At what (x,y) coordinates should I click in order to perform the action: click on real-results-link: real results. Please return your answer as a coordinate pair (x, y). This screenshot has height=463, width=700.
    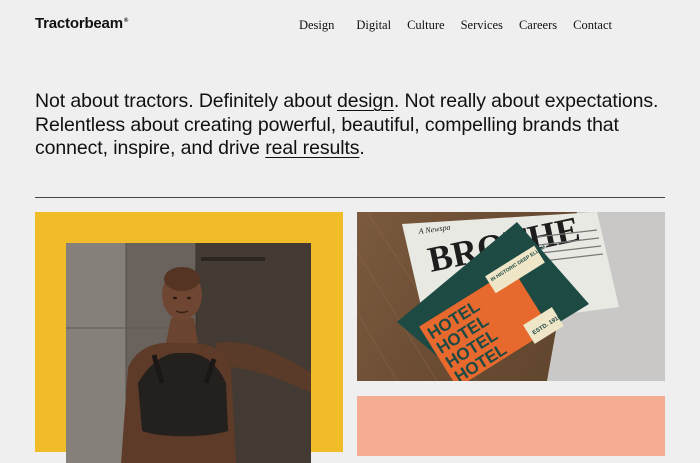
    Looking at the image, I should click on (312, 148).